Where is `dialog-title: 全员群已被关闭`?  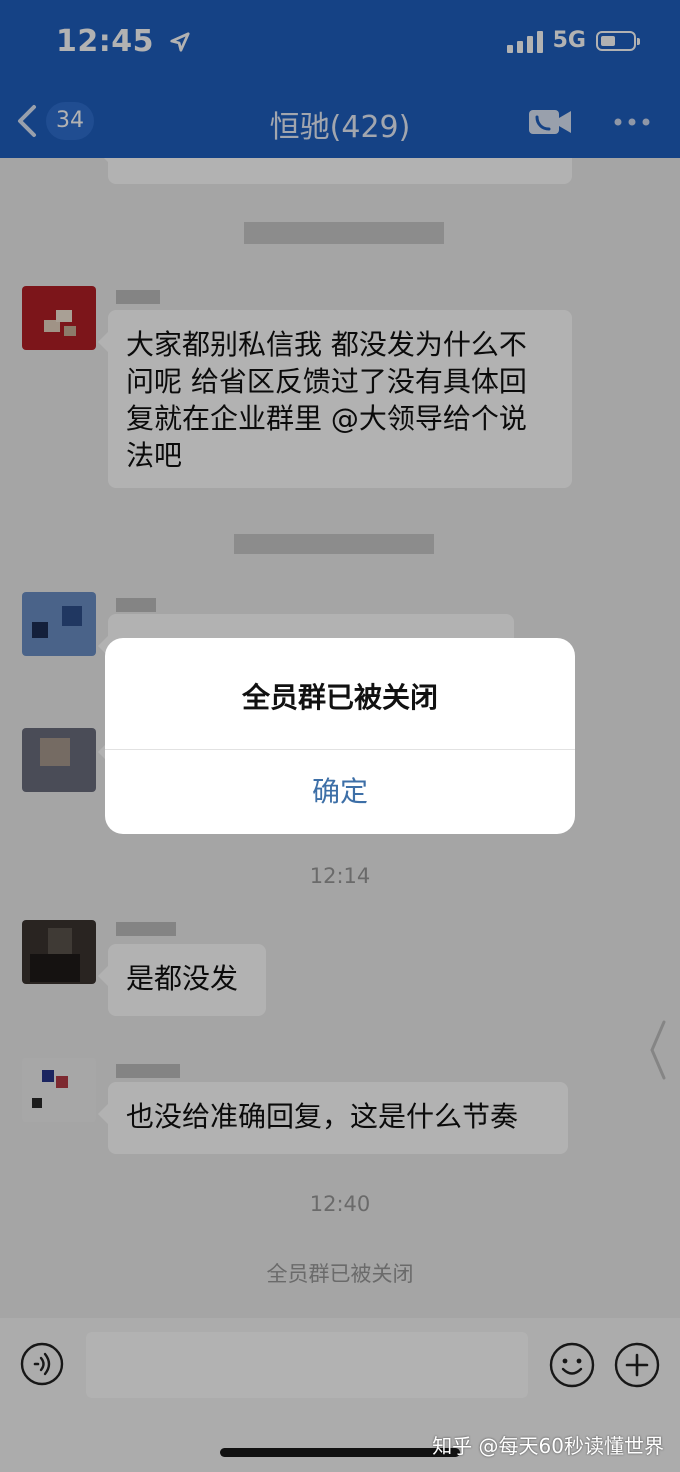
dialog-title: 全员群已被关闭 is located at coordinates (339, 697).